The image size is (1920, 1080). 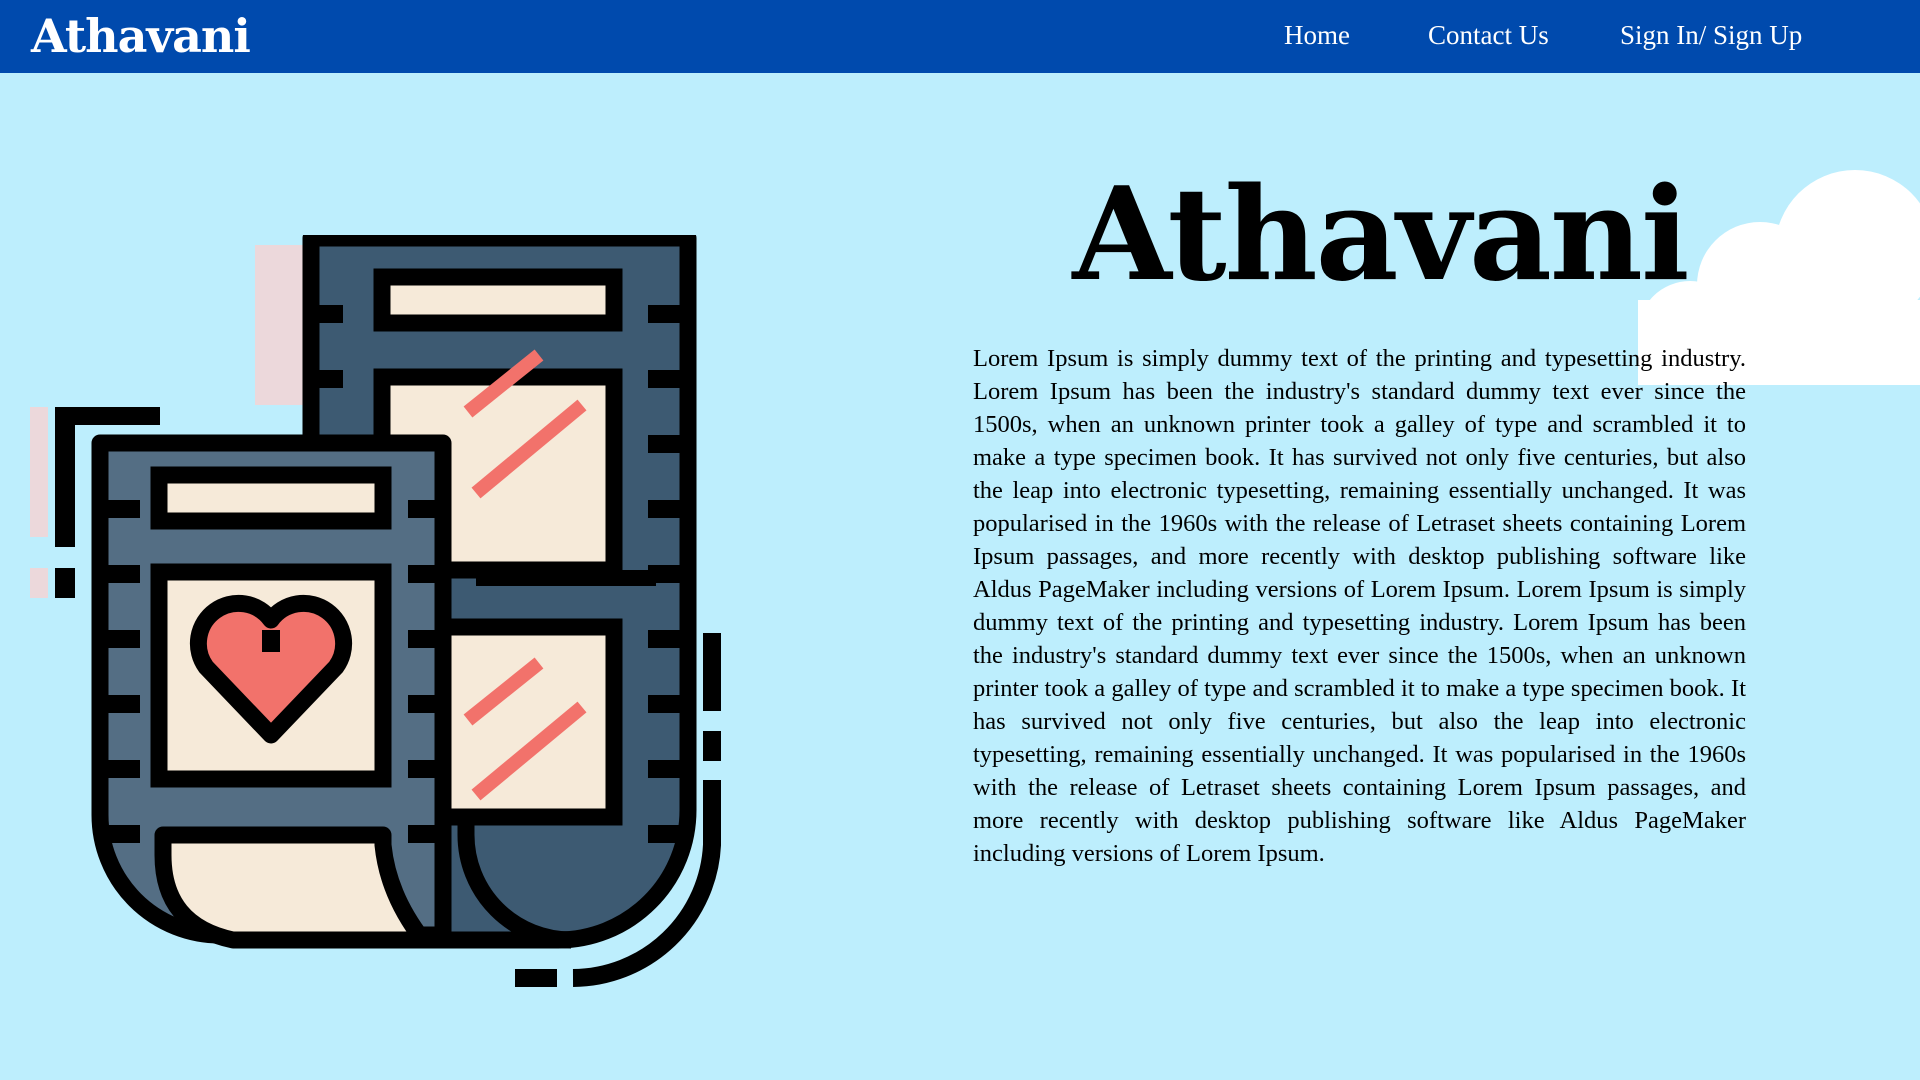 What do you see at coordinates (1711, 35) in the screenshot?
I see `nav-link-signin: Sign In/ Sign Up` at bounding box center [1711, 35].